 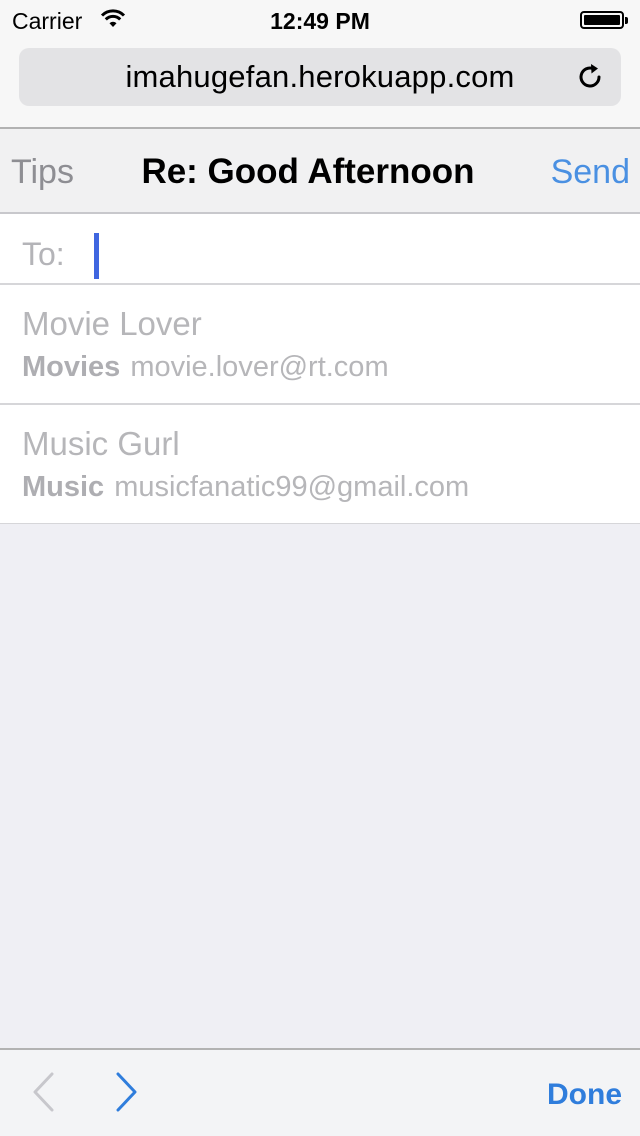 I want to click on battery-icon, so click(x=604, y=20).